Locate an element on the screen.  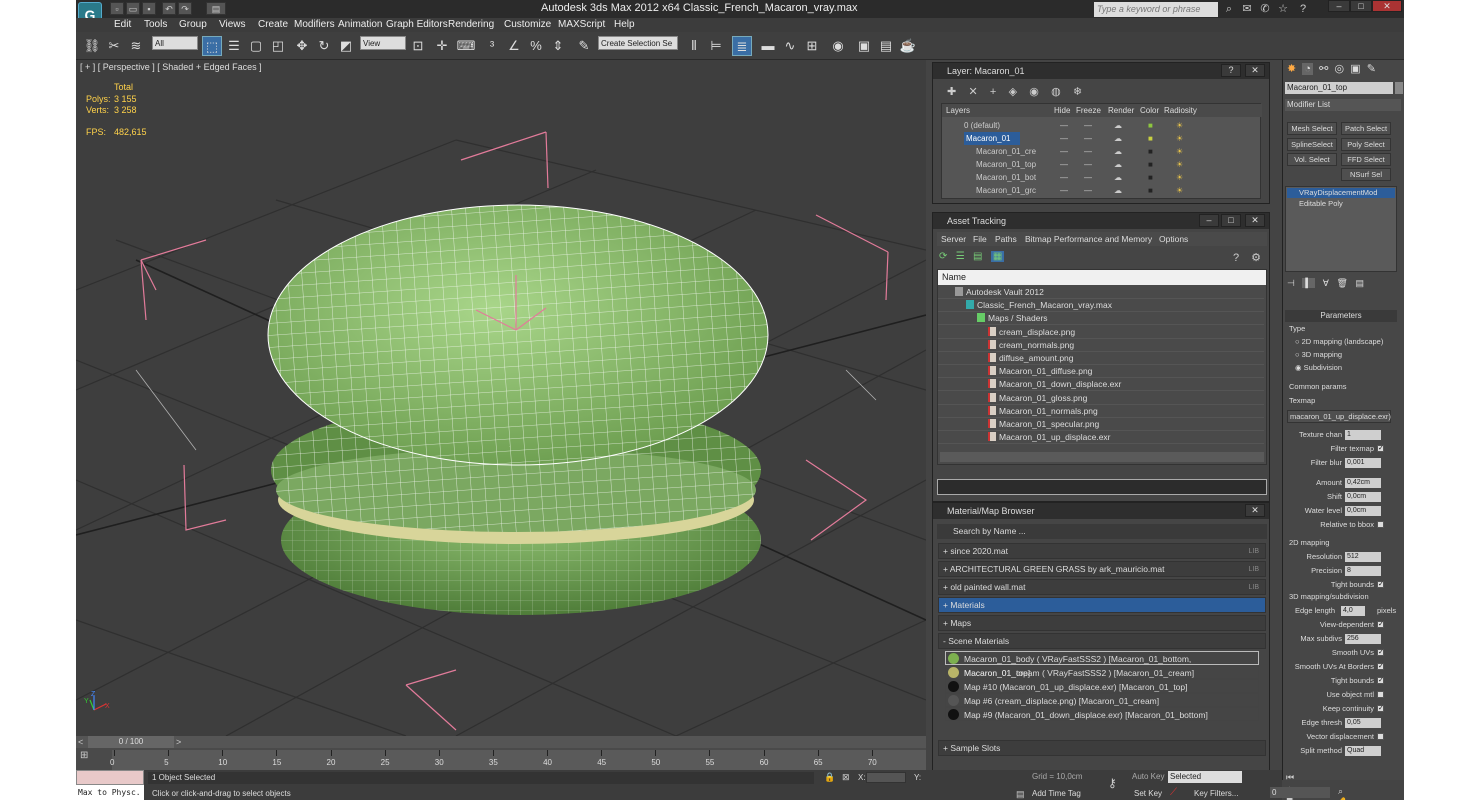
layer-row: Macaron_01 — — ☁ ■ ☀ is located at coordinates (1102, 138).